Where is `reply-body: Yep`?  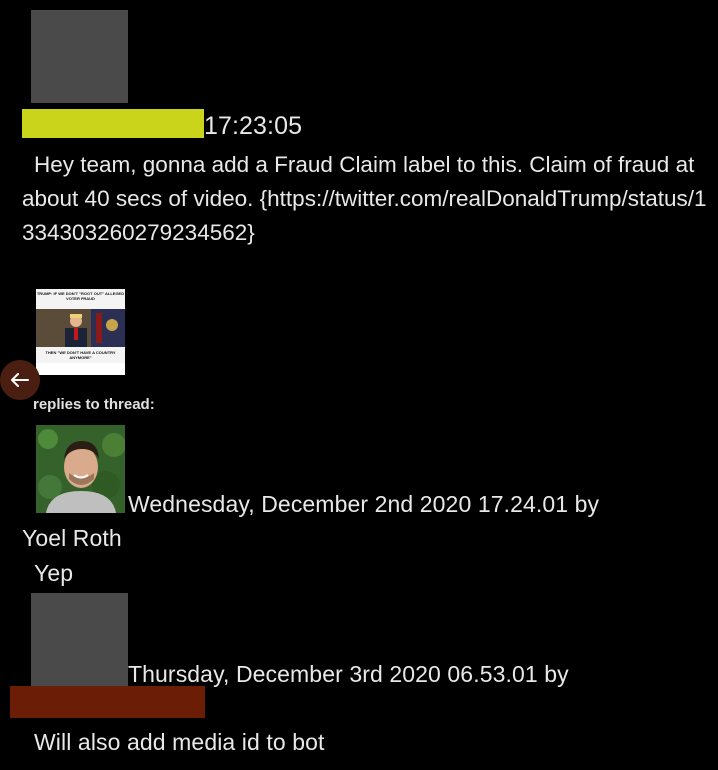 reply-body: Yep is located at coordinates (54, 573).